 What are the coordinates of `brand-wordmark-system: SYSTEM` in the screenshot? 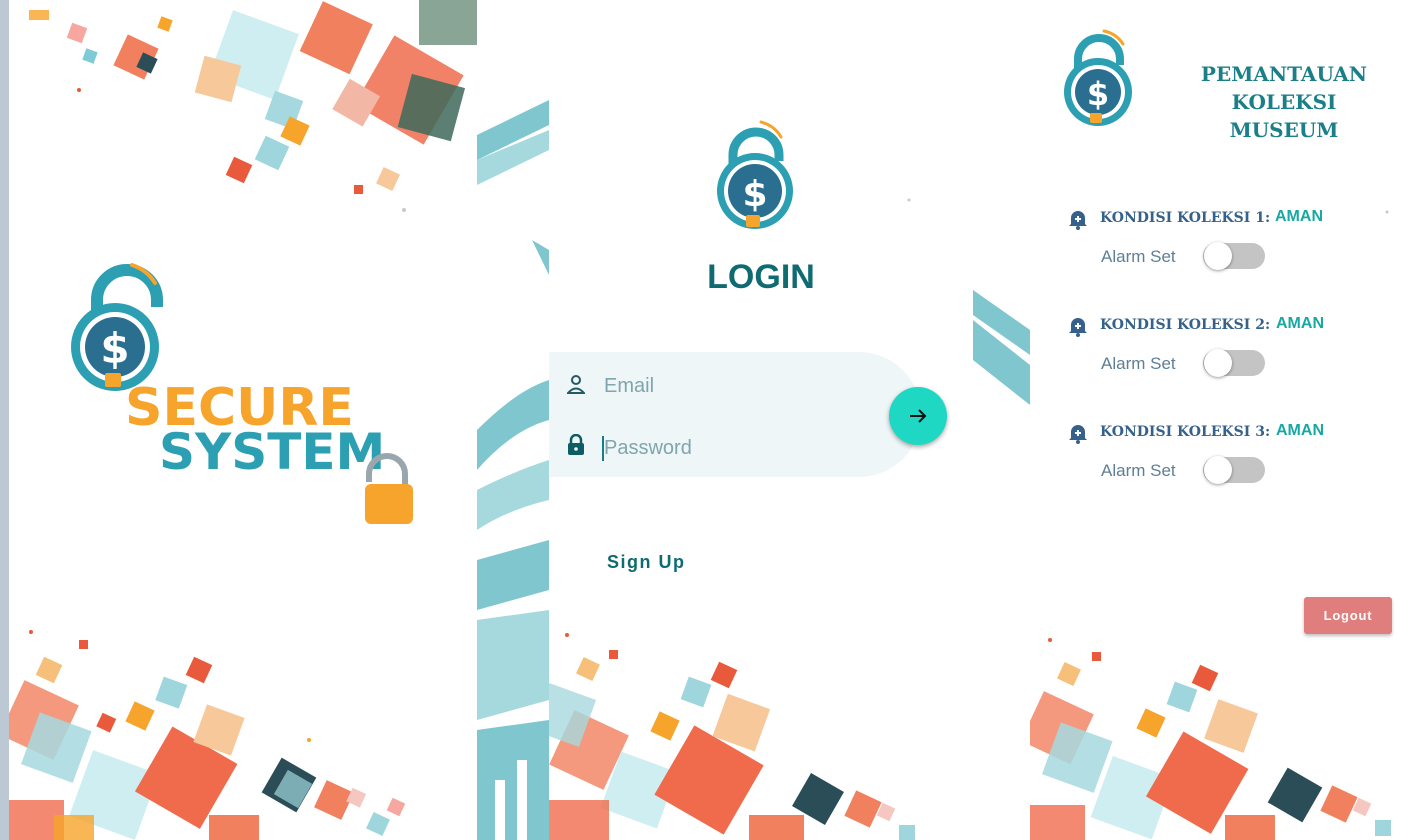 It's located at (272, 452).